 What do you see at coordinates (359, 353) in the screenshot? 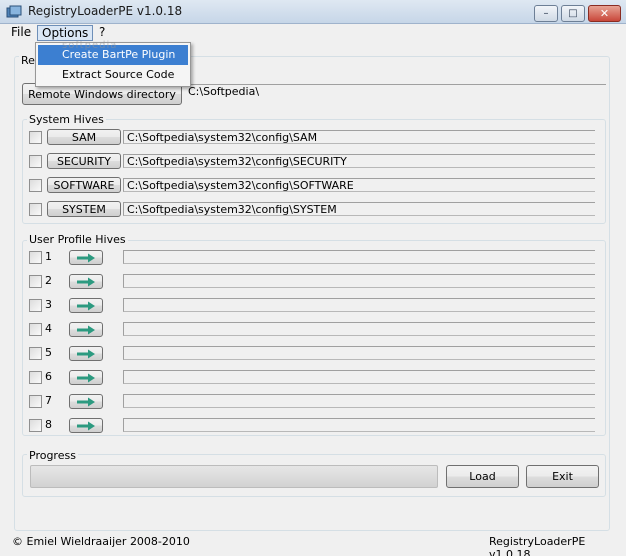
I see `user-hive-5-path-field` at bounding box center [359, 353].